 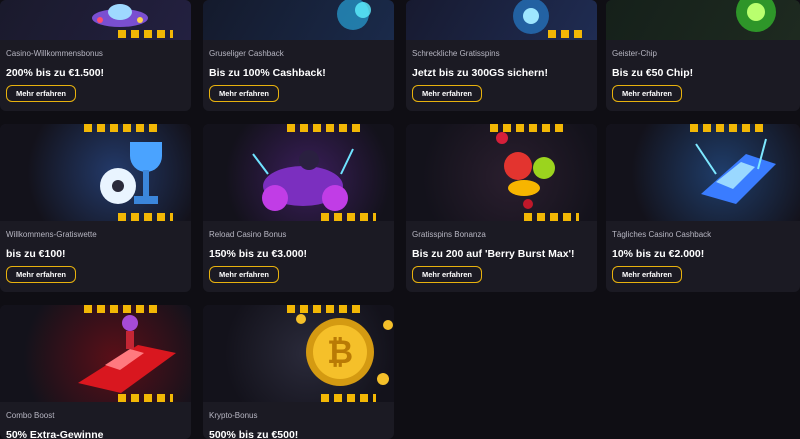 What do you see at coordinates (456, 53) in the screenshot?
I see `promo-label: Schreckliche Gratisspins` at bounding box center [456, 53].